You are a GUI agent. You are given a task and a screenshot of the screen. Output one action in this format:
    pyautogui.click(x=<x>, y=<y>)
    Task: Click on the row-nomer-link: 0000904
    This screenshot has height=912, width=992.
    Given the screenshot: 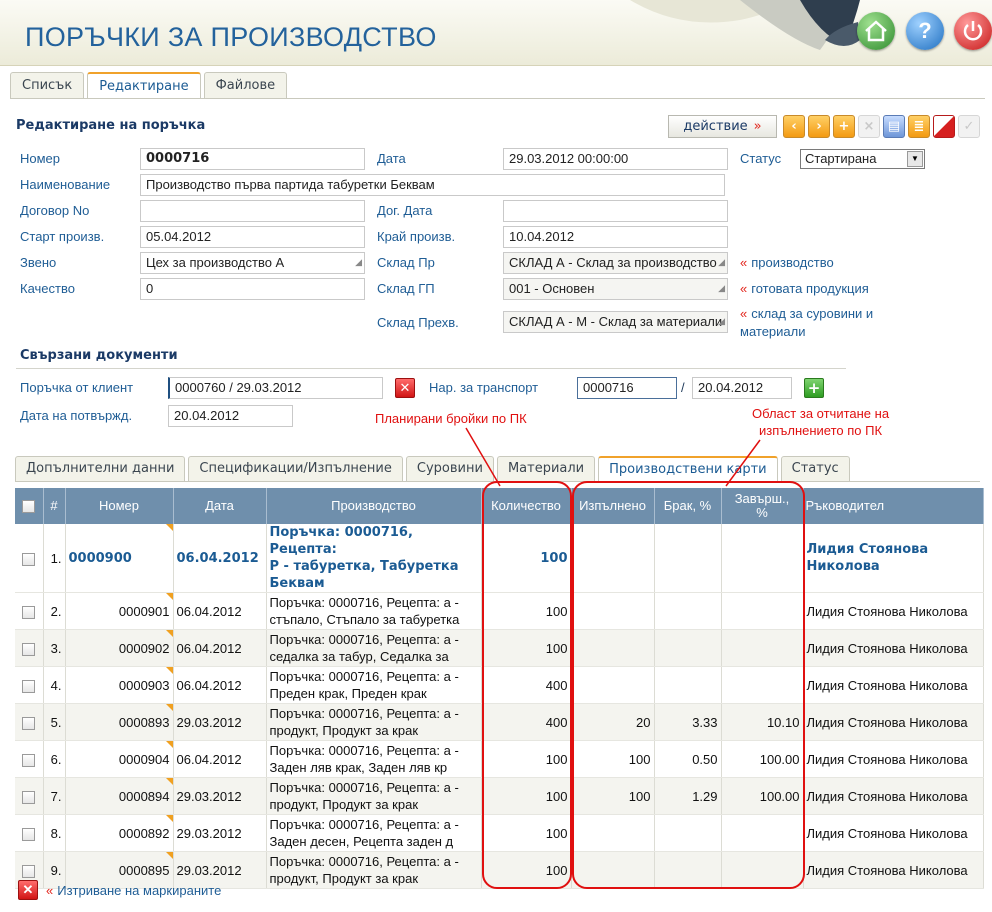 What is the action you would take?
    pyautogui.click(x=144, y=759)
    